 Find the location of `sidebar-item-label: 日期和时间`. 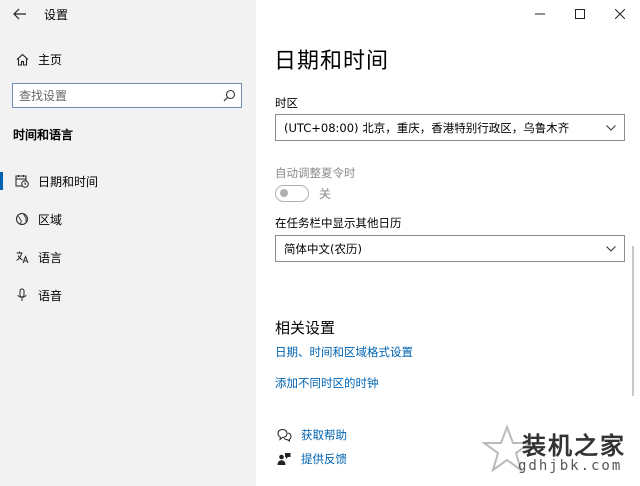

sidebar-item-label: 日期和时间 is located at coordinates (68, 181).